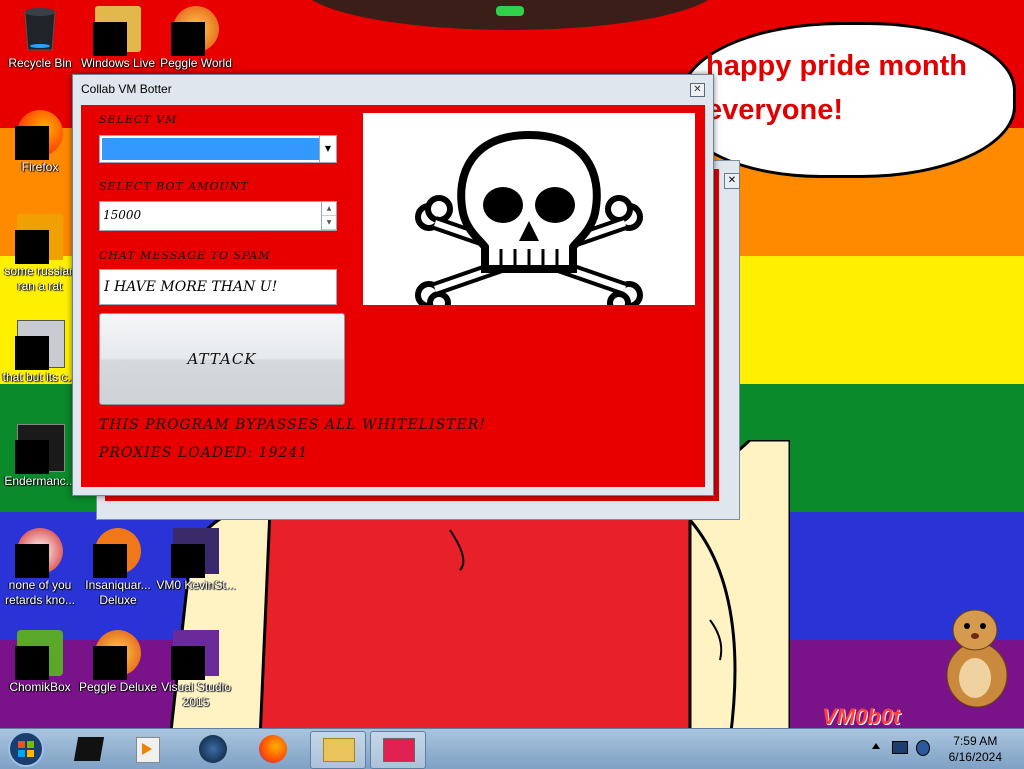 This screenshot has height=769, width=1024. I want to click on taskbar-app-network, so click(213, 749).